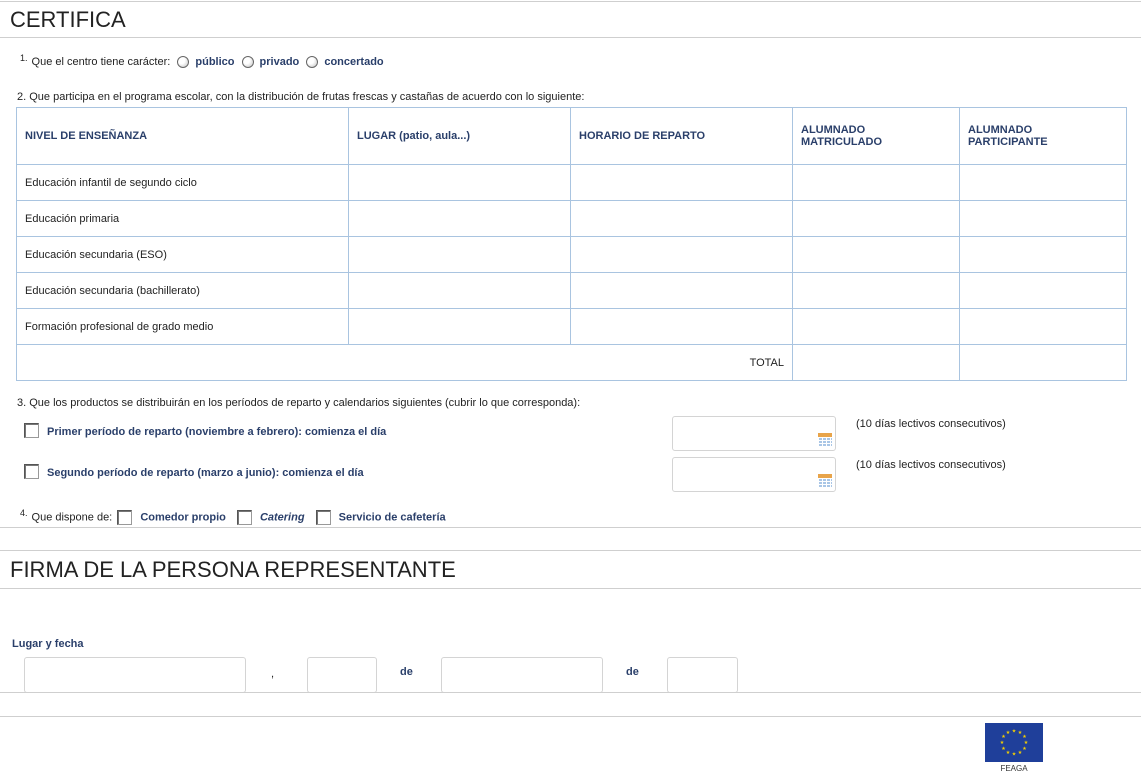 The width and height of the screenshot is (1141, 776). I want to click on radio-concertado-label: concertado, so click(354, 62).